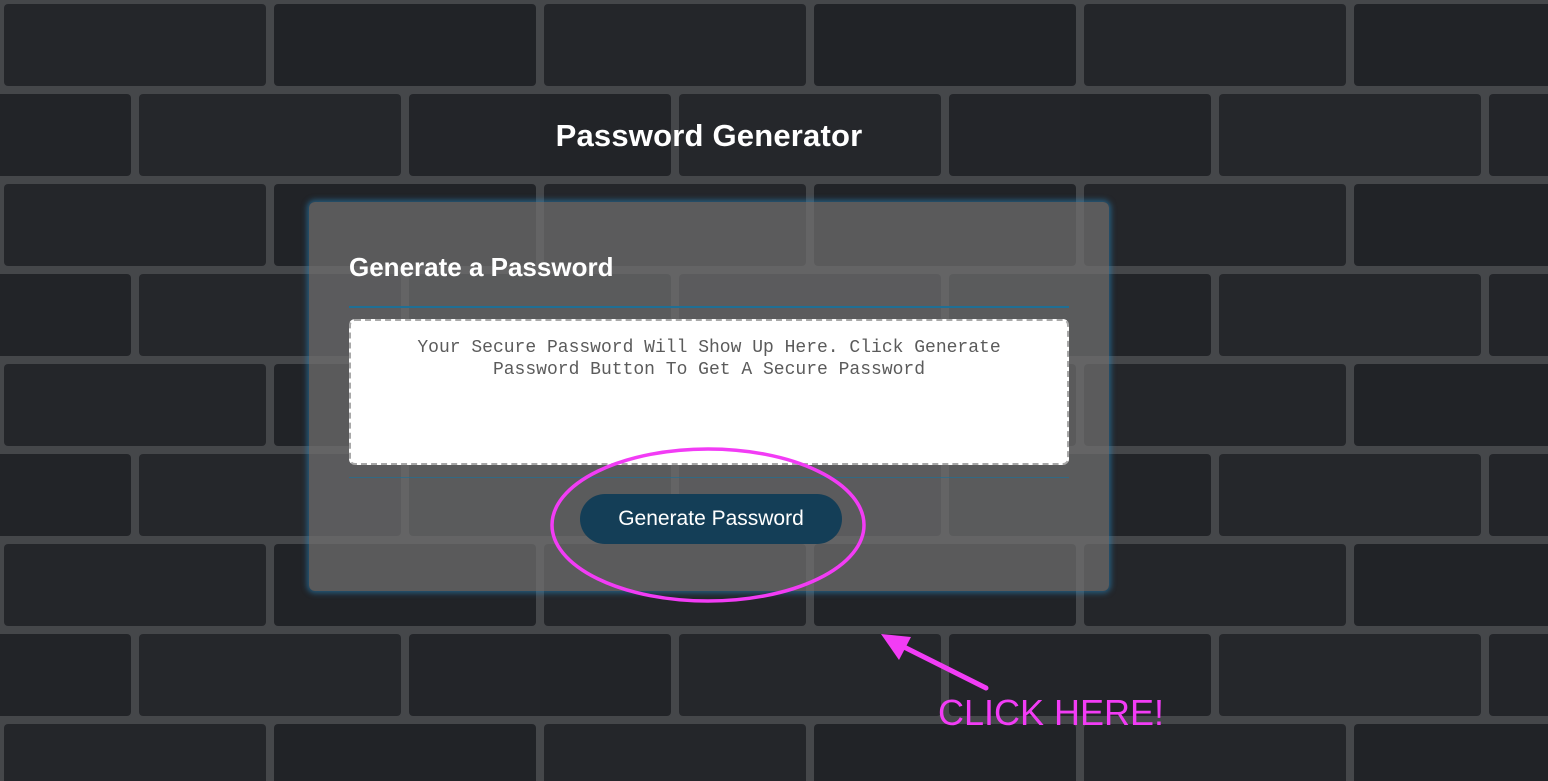  What do you see at coordinates (709, 135) in the screenshot?
I see `page-title: Password Generator` at bounding box center [709, 135].